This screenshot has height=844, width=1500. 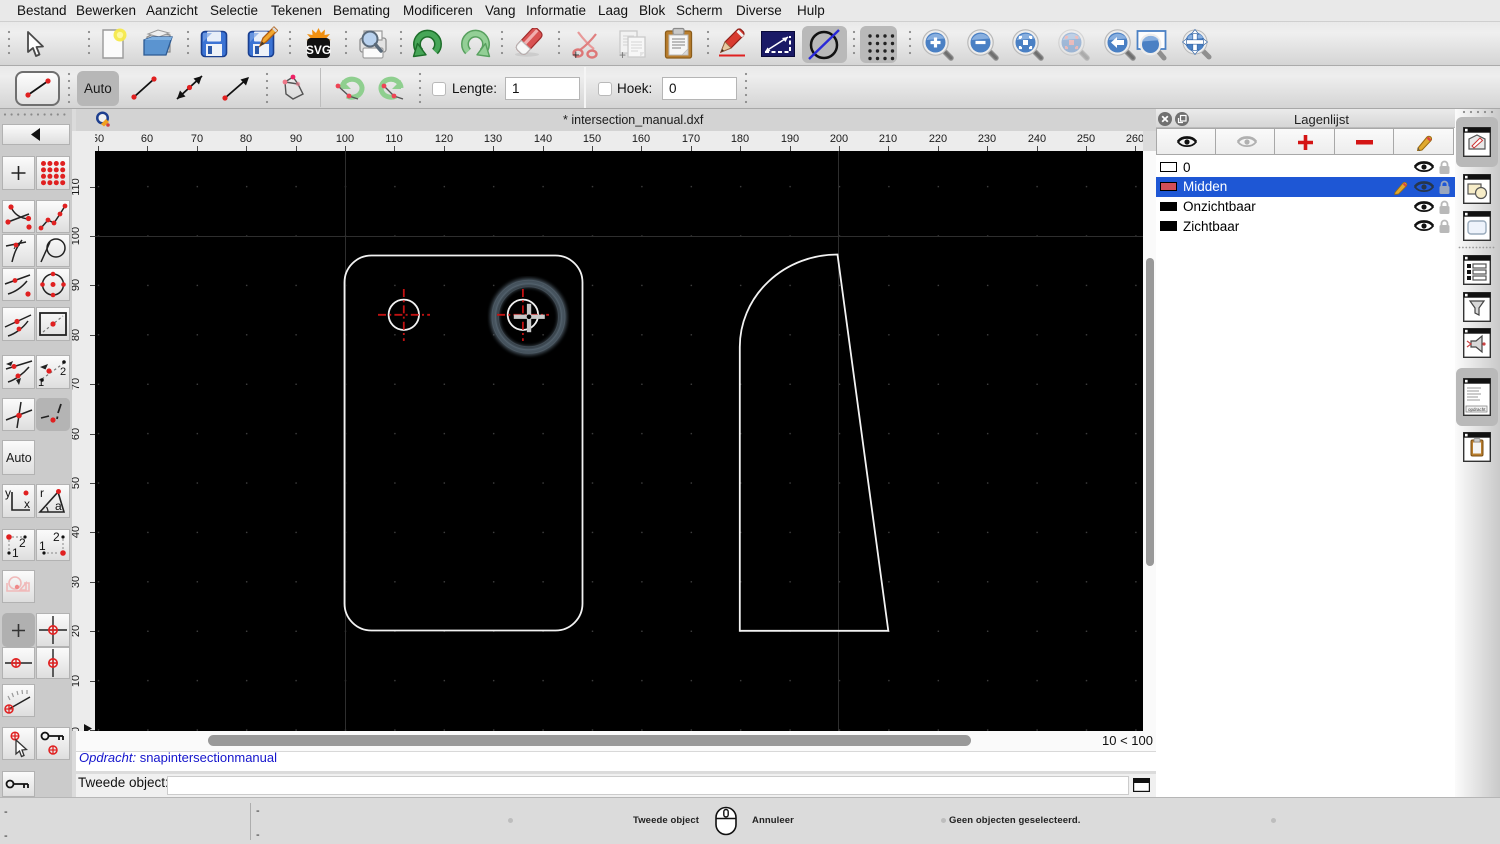 What do you see at coordinates (318, 50) in the screenshot?
I see `svg-text: SVG` at bounding box center [318, 50].